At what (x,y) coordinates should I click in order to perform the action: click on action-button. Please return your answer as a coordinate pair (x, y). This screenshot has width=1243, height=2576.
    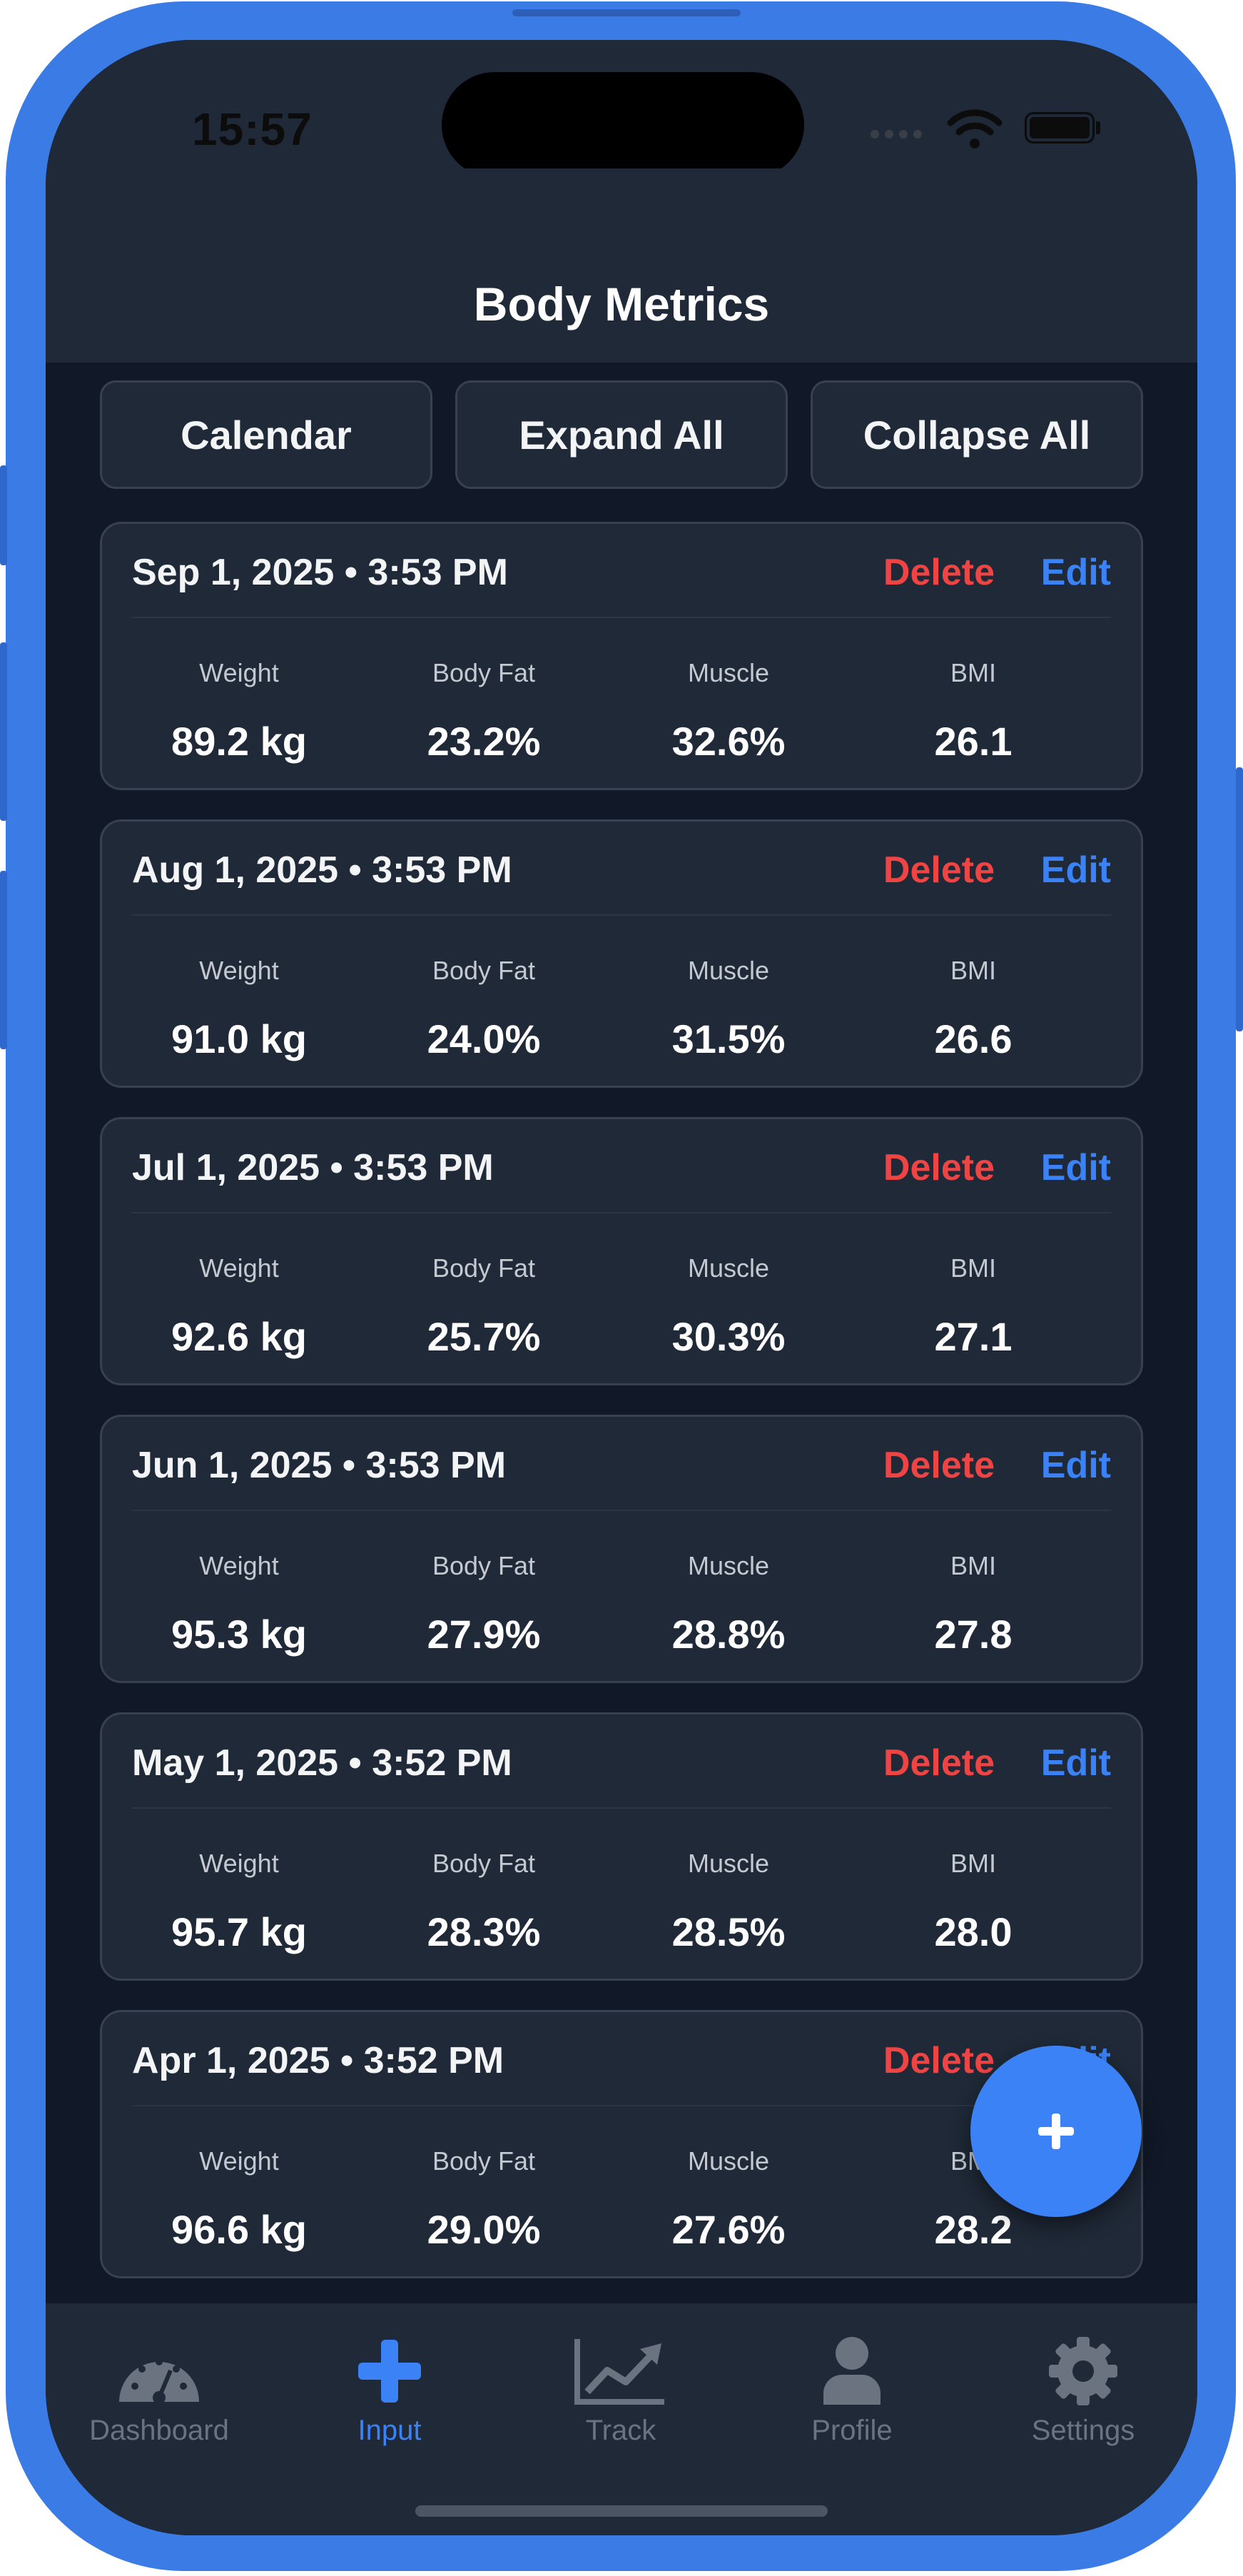
    Looking at the image, I should click on (3, 515).